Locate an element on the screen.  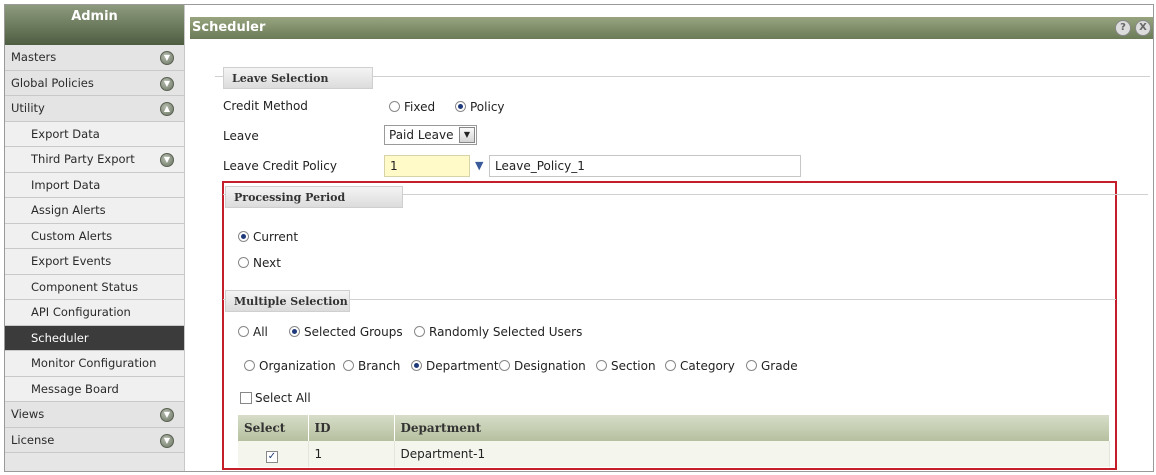
help-icon: ? is located at coordinates (1123, 28).